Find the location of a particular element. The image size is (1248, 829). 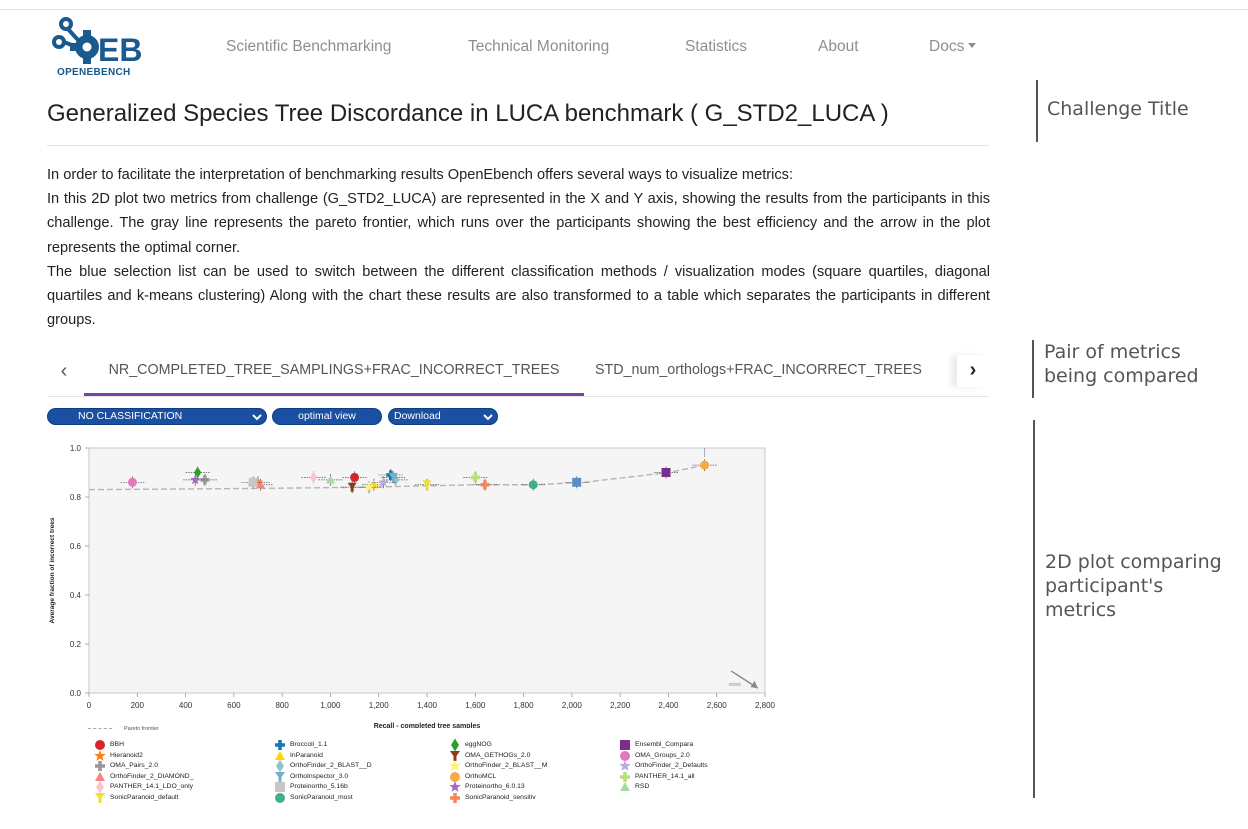

x-tick-label: 2,600 is located at coordinates (717, 705).